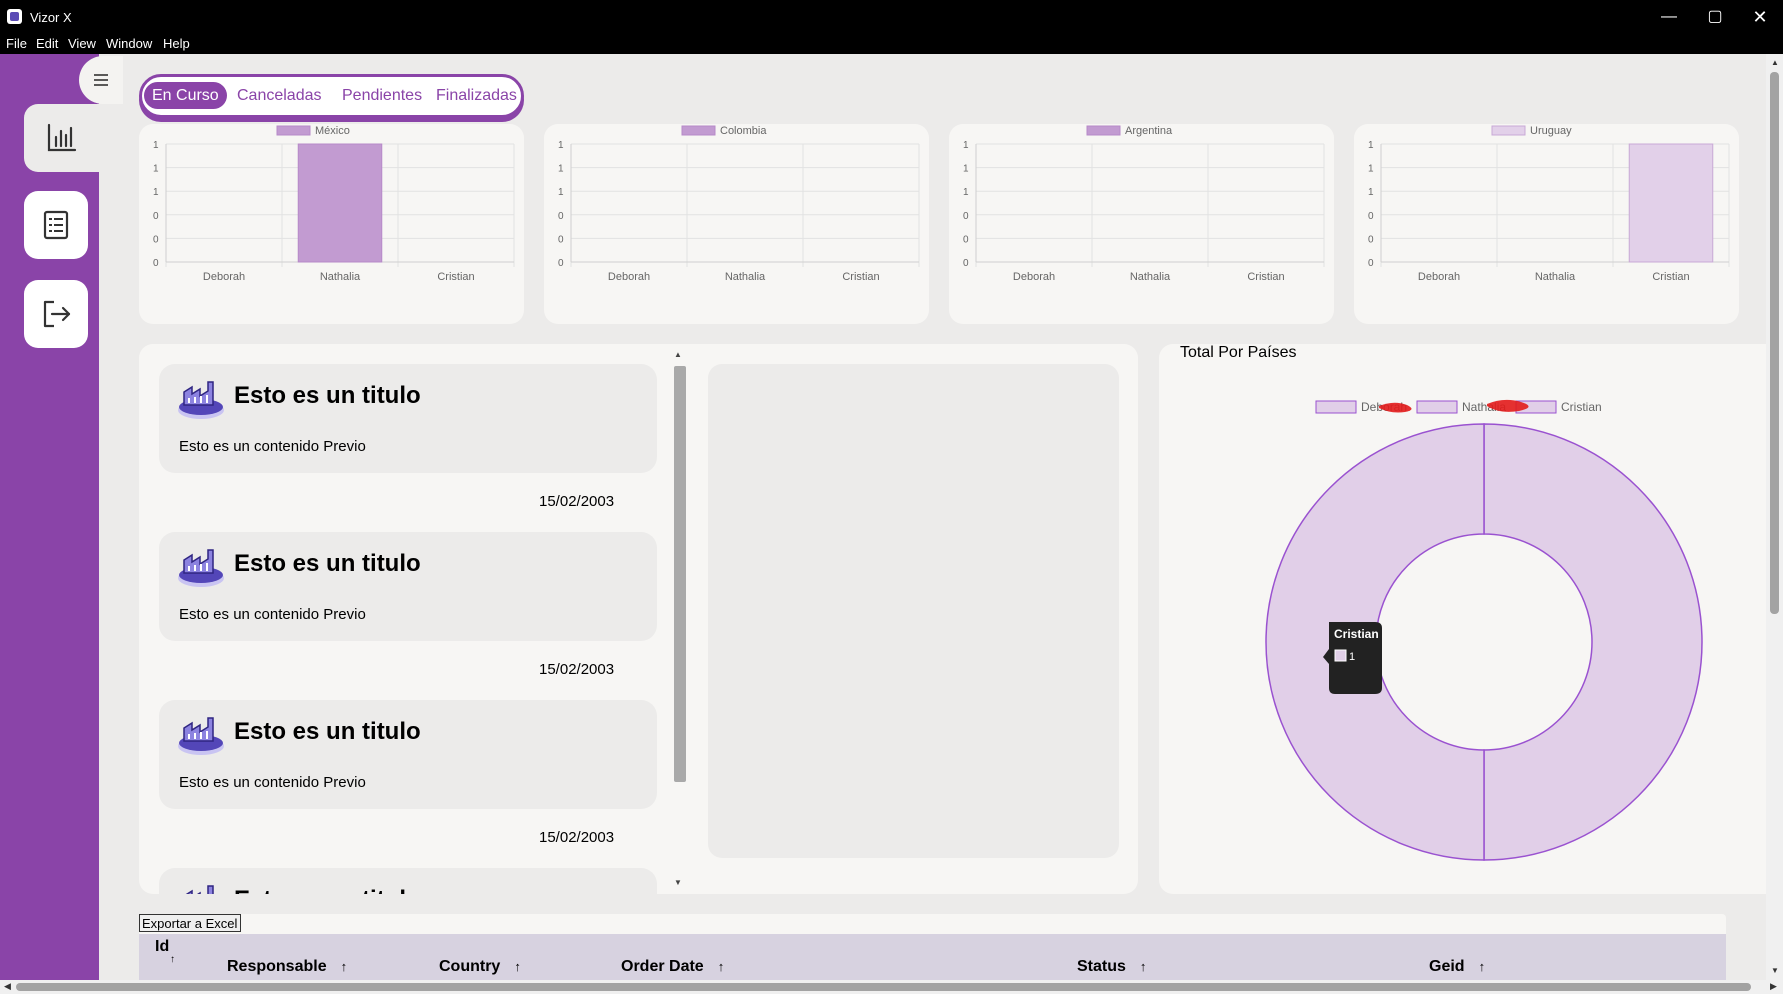  I want to click on chart-card-3: Argentina 1 1 1 0 0 0 Deborah Nathalia Cristian, so click(1141, 224).